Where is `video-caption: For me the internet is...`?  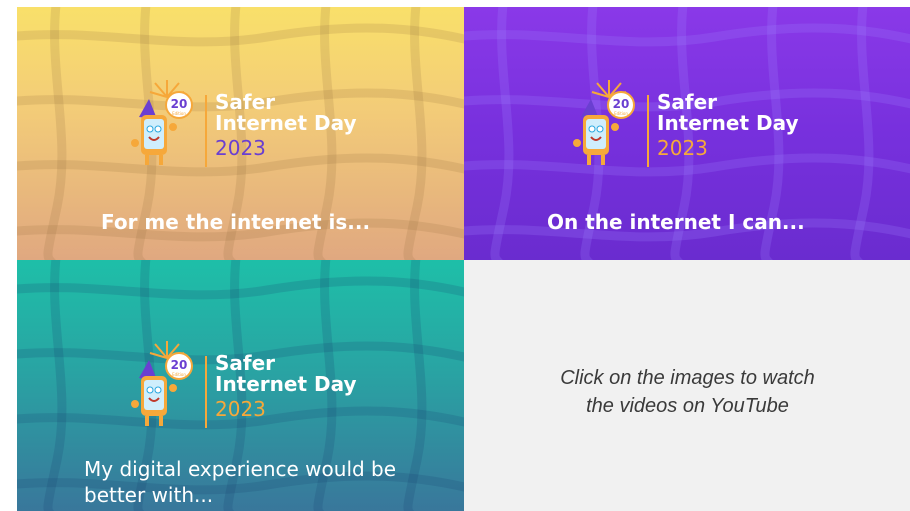
video-caption: For me the internet is... is located at coordinates (236, 222).